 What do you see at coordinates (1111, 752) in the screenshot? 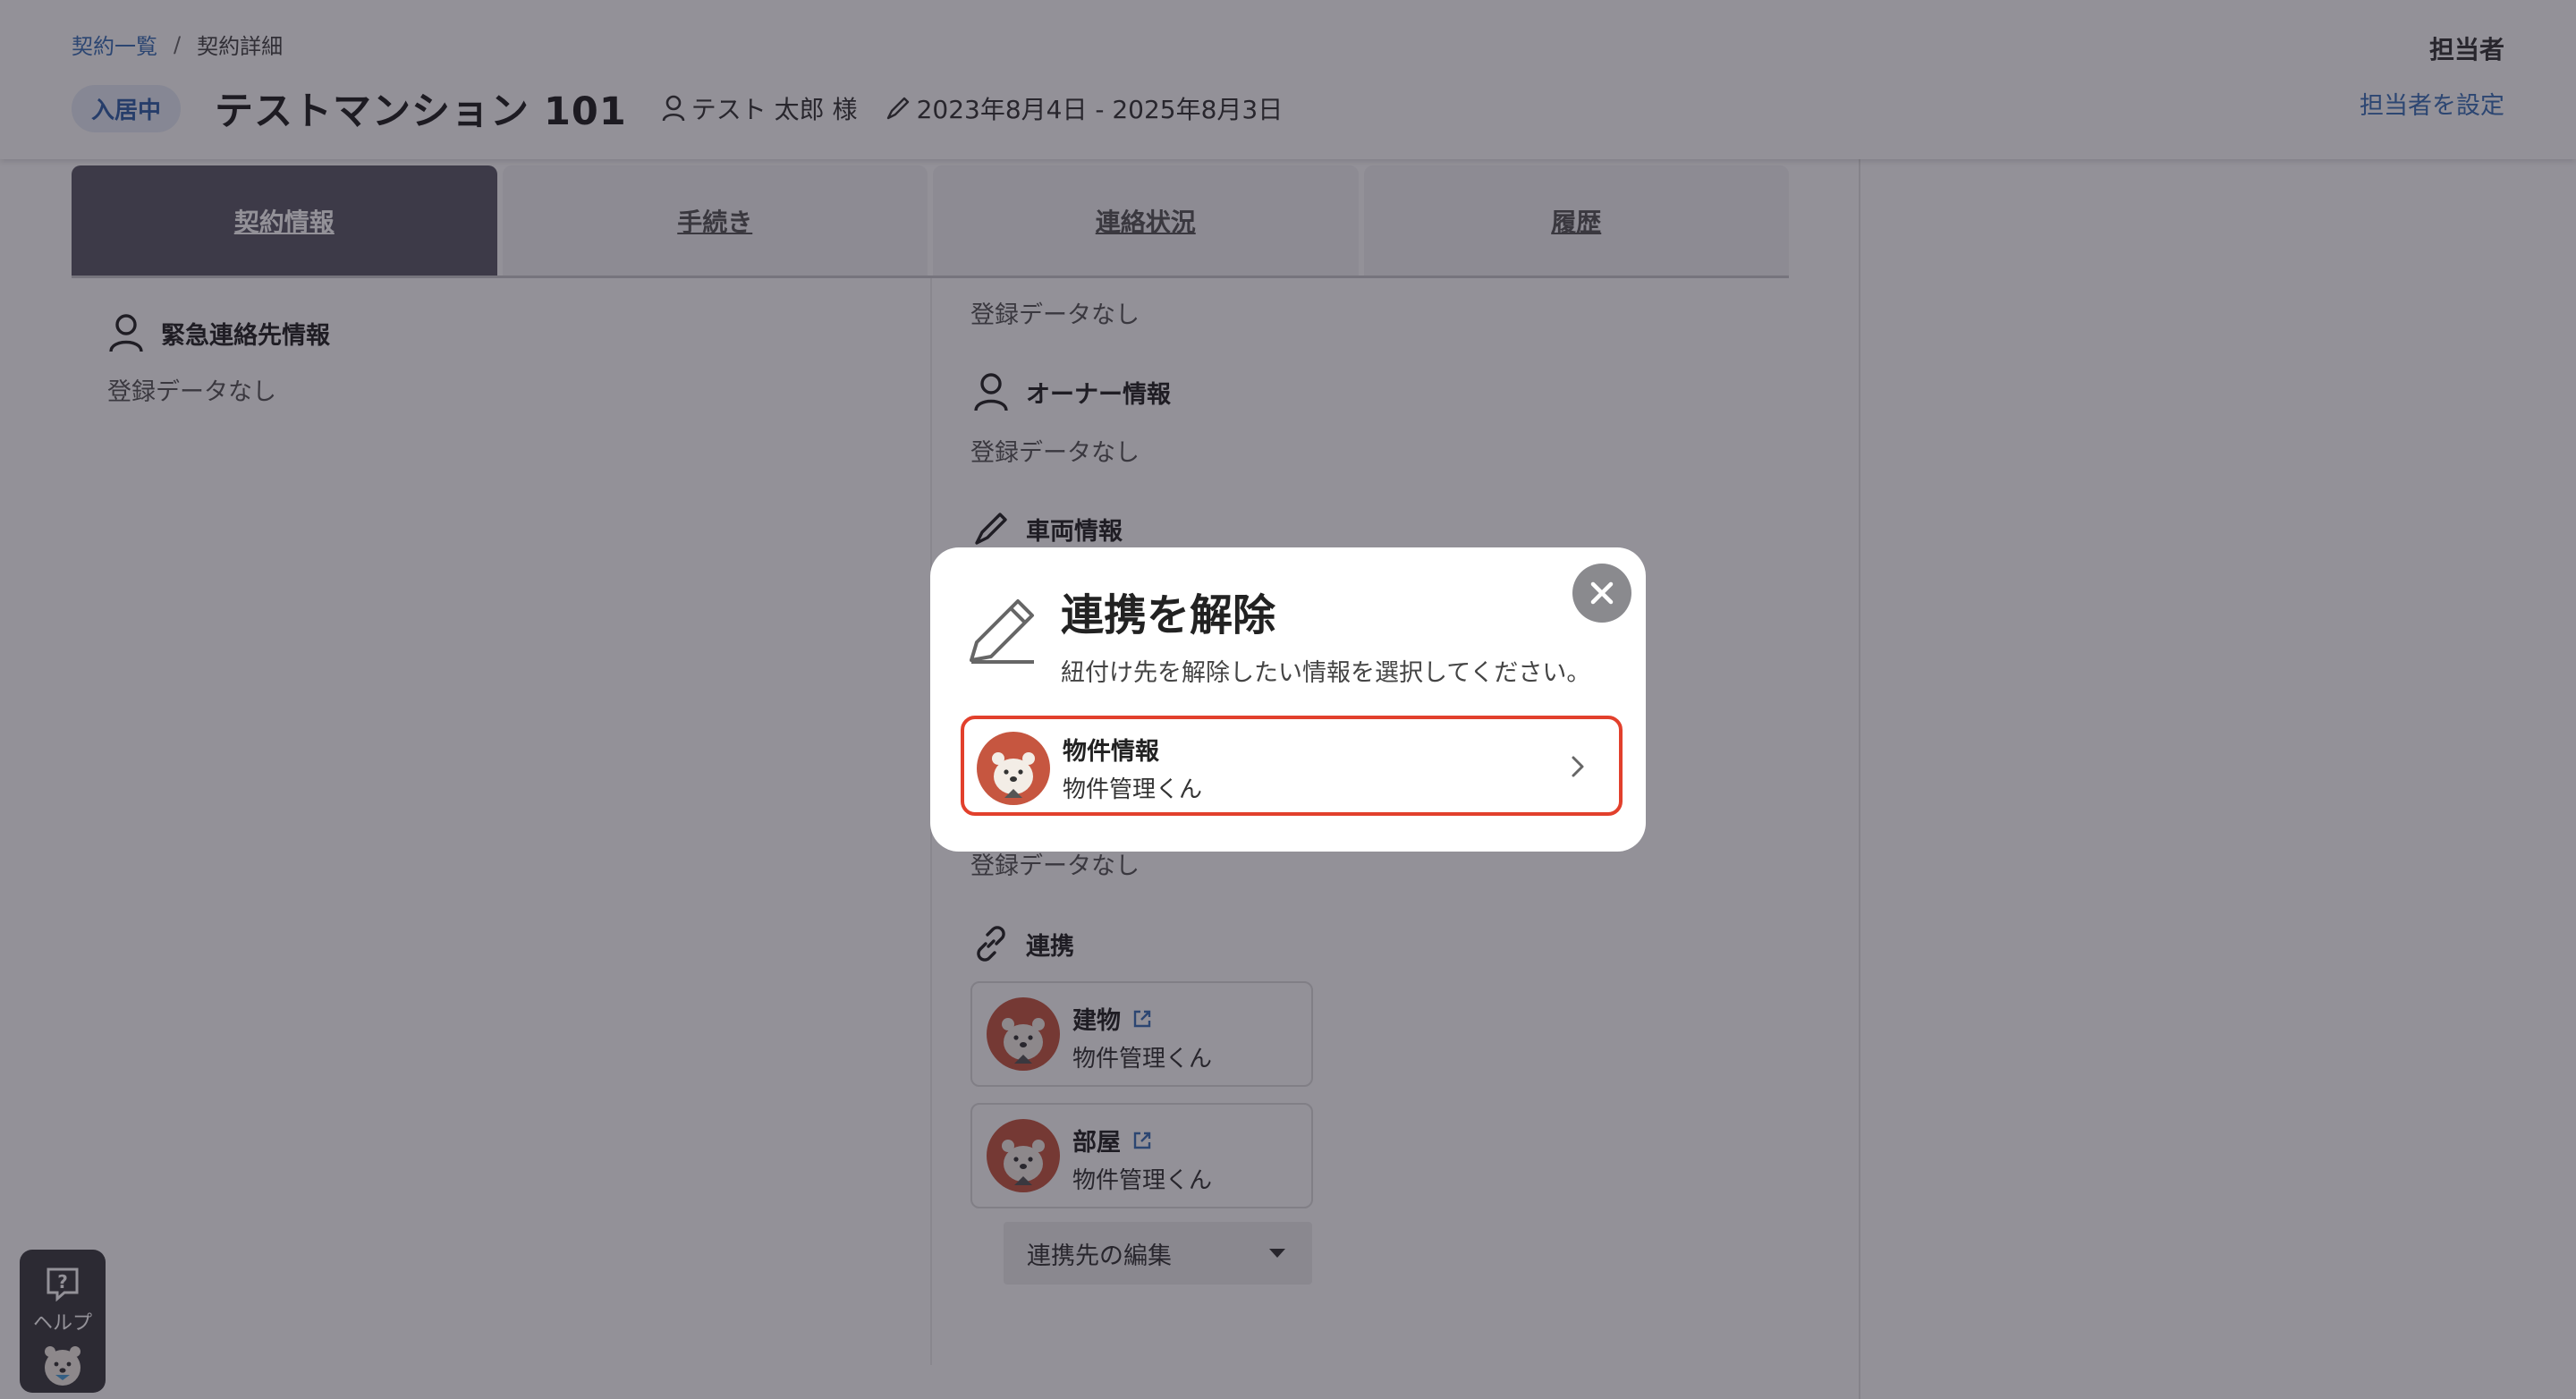
I see `option-title: 物件情報` at bounding box center [1111, 752].